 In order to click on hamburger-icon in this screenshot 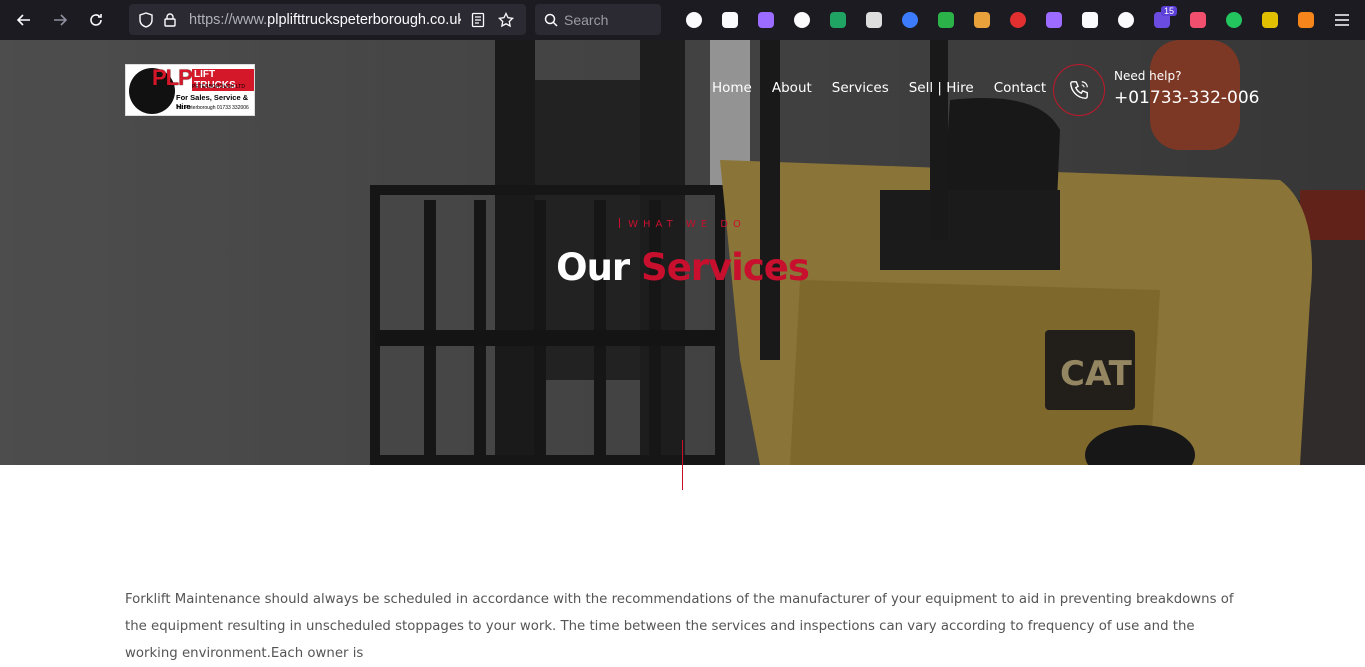, I will do `click(1342, 20)`.